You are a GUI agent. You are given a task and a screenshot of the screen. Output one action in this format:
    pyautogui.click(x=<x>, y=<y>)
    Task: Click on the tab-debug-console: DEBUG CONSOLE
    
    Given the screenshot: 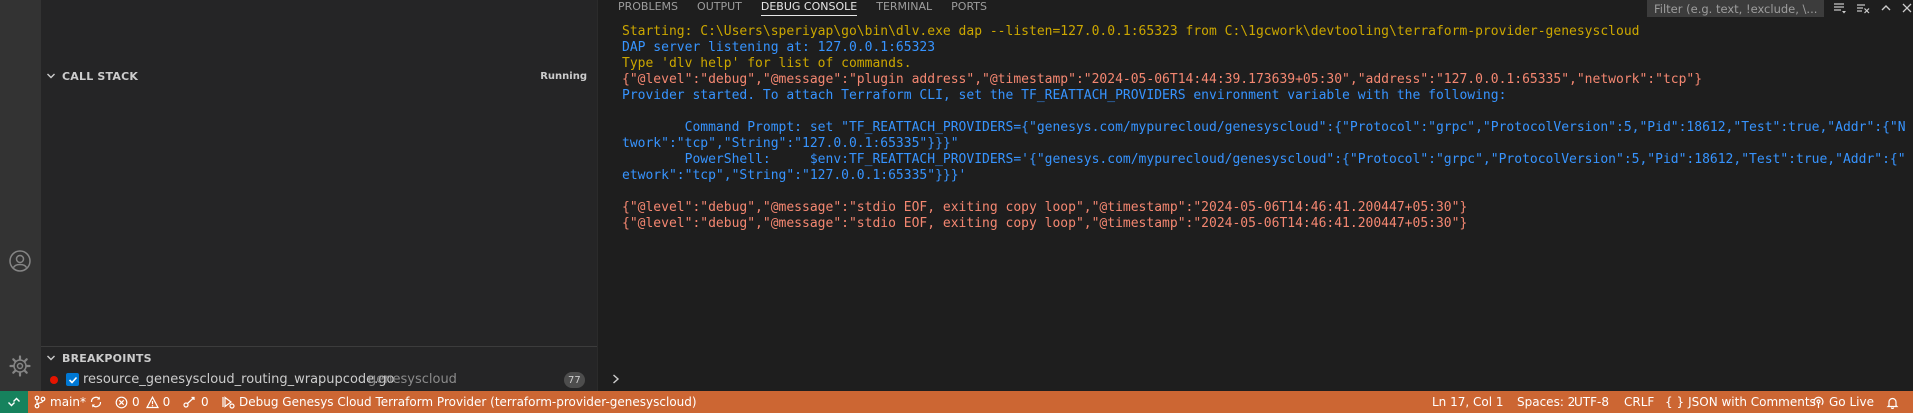 What is the action you would take?
    pyautogui.click(x=809, y=8)
    